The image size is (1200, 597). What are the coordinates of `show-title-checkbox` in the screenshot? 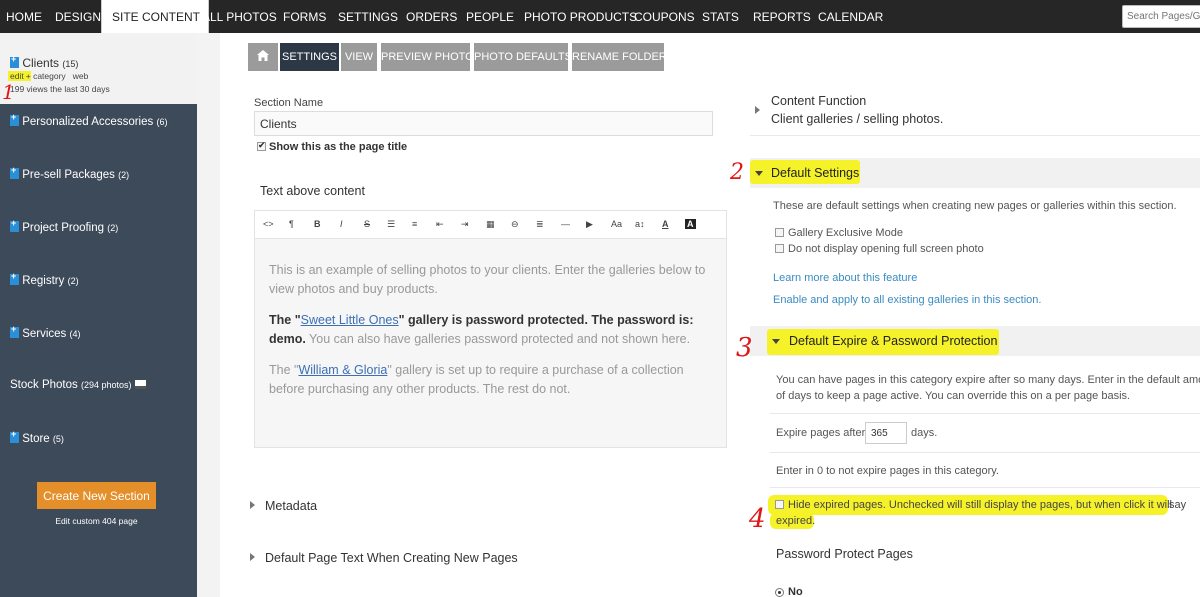 It's located at (261, 145).